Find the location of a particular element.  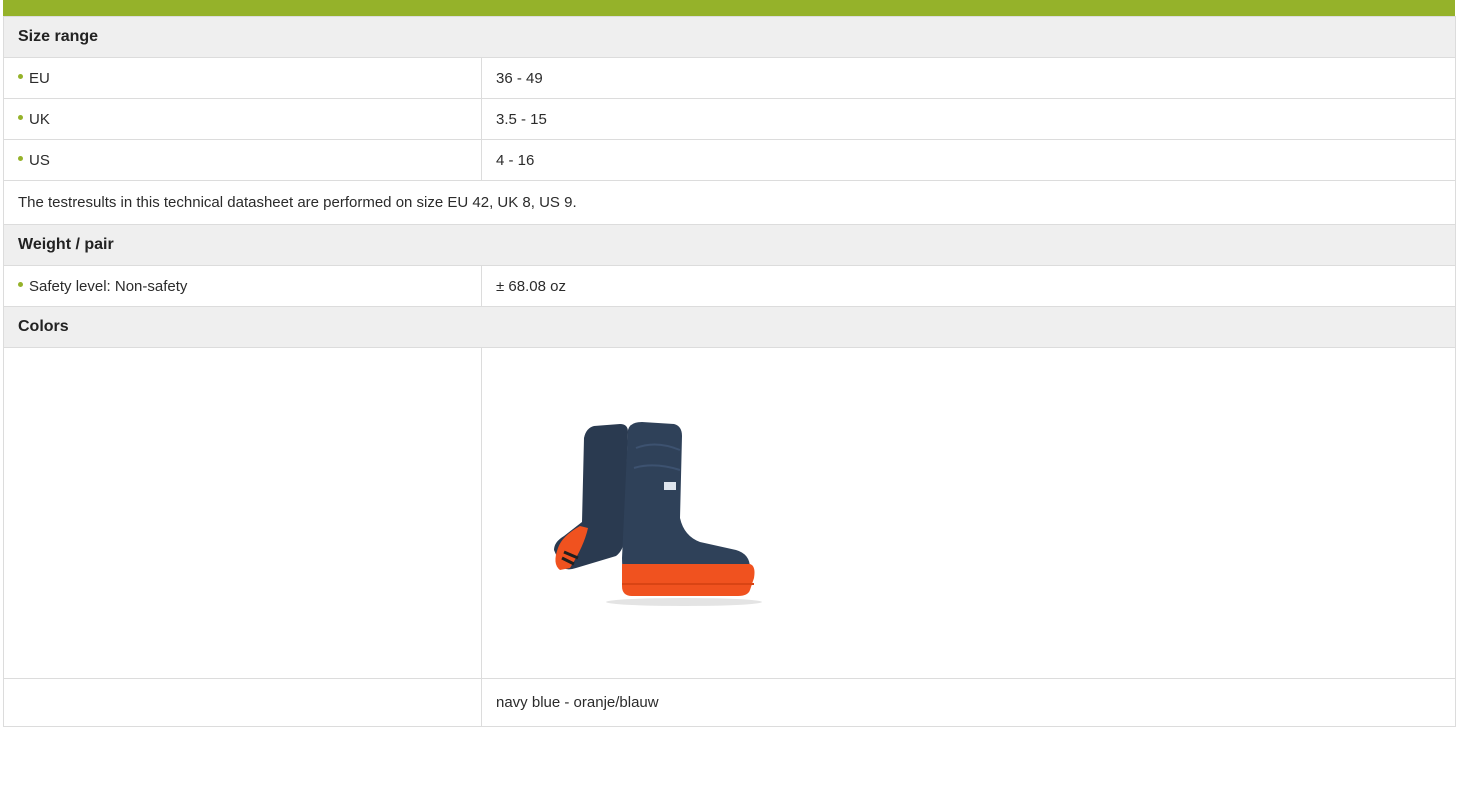

section-title: Size range is located at coordinates (729, 37).